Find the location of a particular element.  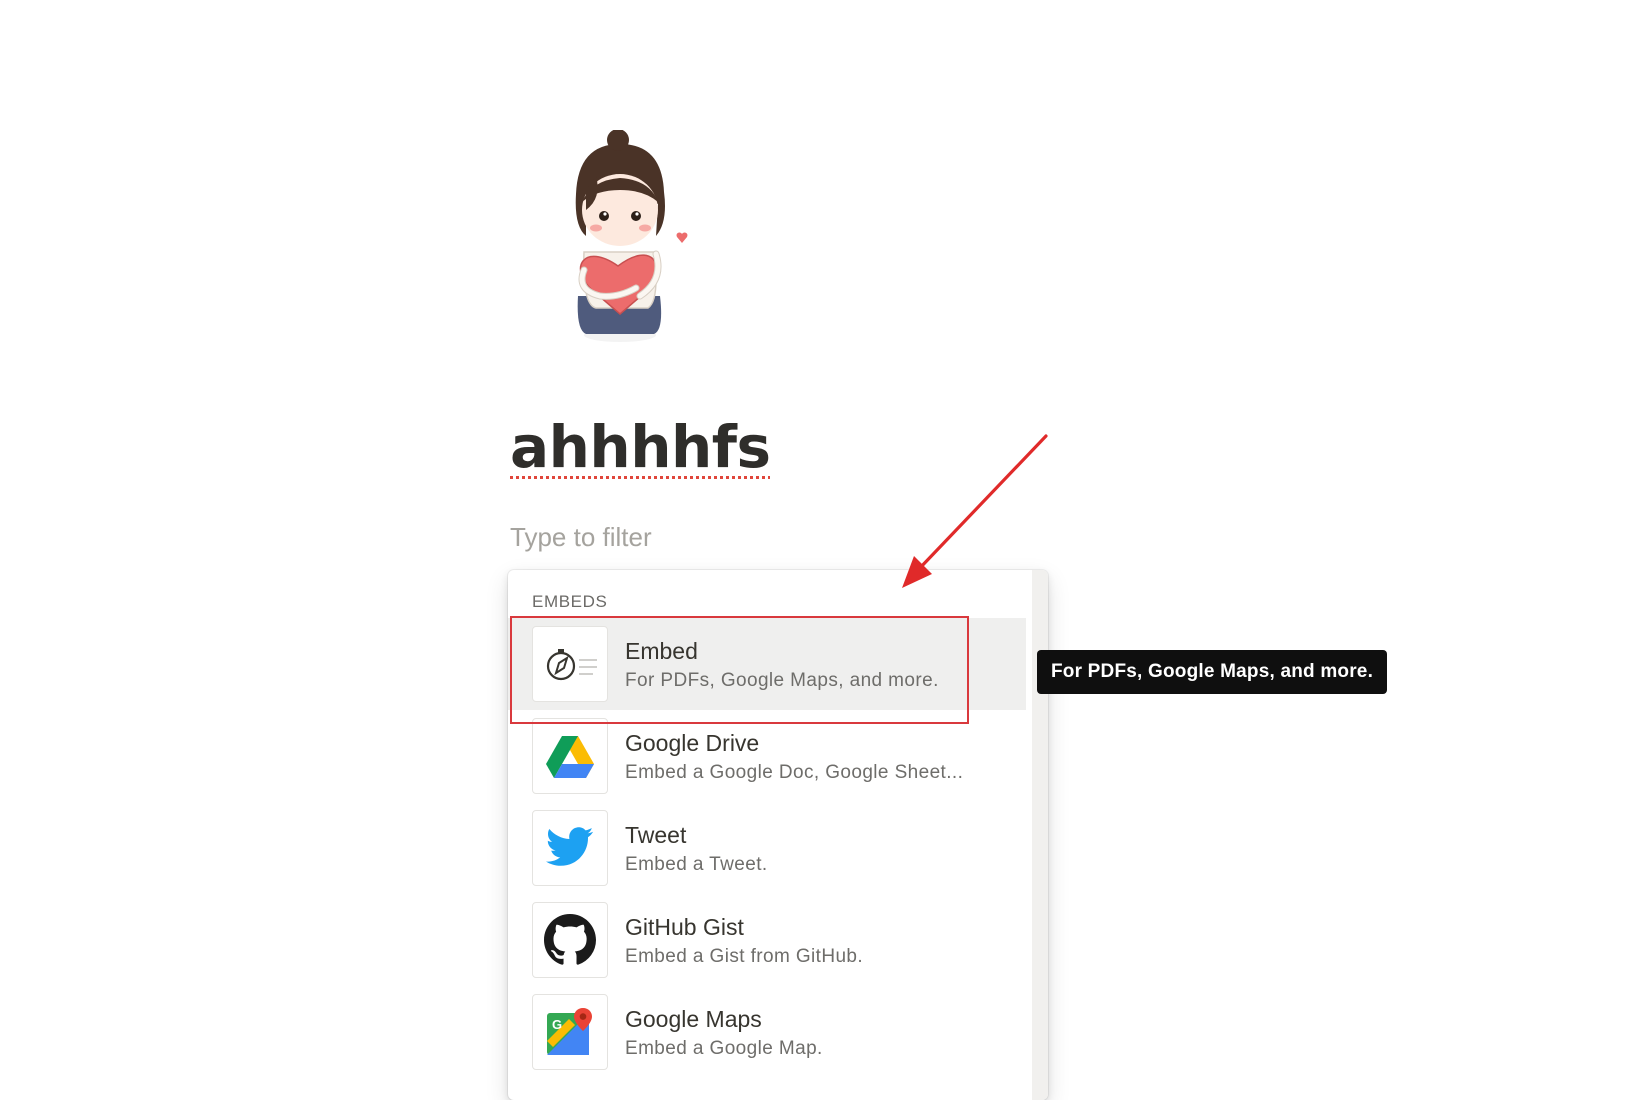

menu-item-title: Embed is located at coordinates (661, 651).